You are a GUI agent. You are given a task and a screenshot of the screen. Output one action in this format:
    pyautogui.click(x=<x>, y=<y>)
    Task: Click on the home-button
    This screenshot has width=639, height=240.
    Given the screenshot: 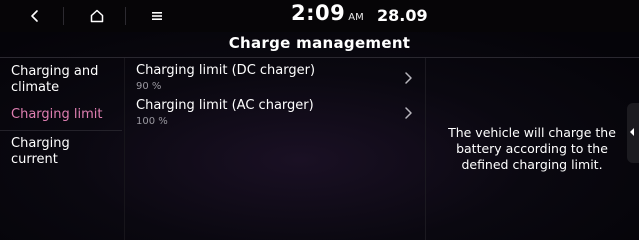 What is the action you would take?
    pyautogui.click(x=97, y=16)
    